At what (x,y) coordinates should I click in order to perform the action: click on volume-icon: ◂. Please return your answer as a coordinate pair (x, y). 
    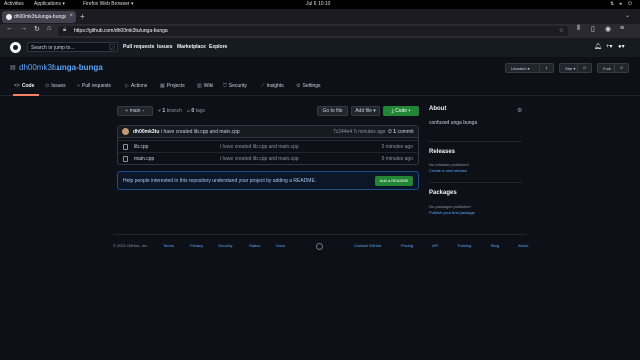
    Looking at the image, I should click on (620, 4).